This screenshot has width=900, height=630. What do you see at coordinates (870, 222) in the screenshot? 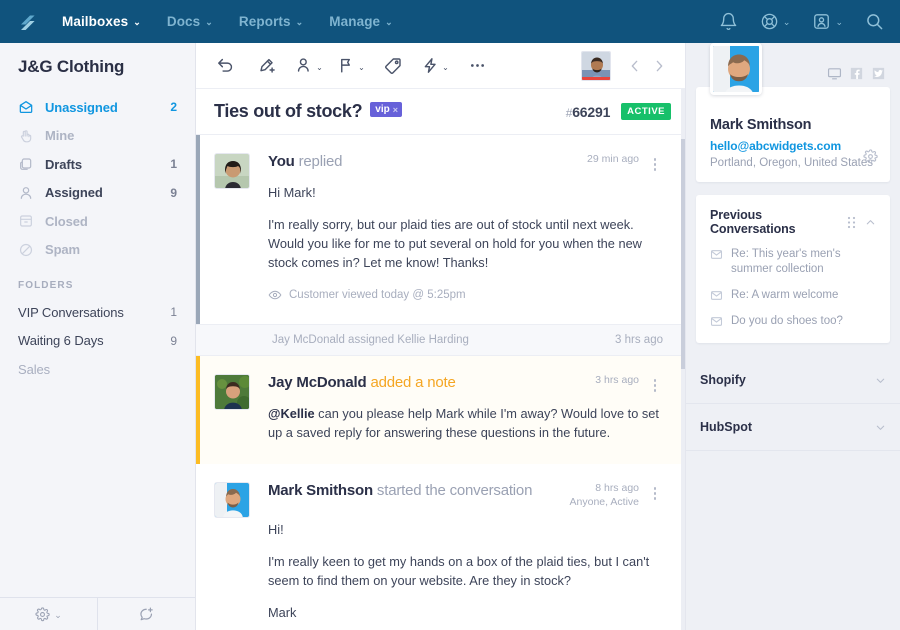
I see `chevron-up-icon` at bounding box center [870, 222].